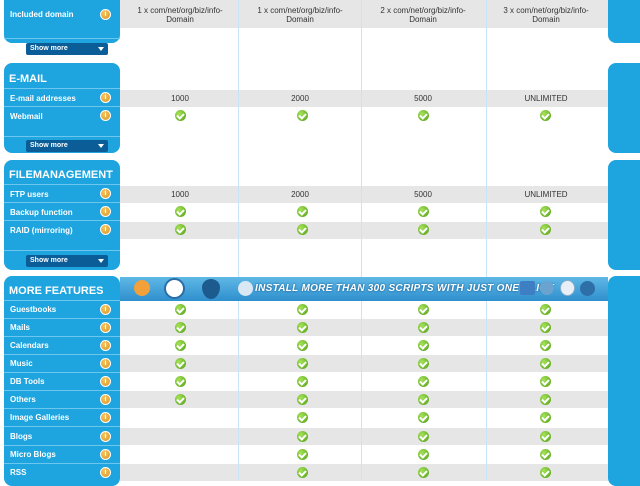 This screenshot has width=640, height=486. I want to click on email-addresses-value: 1000, so click(180, 98).